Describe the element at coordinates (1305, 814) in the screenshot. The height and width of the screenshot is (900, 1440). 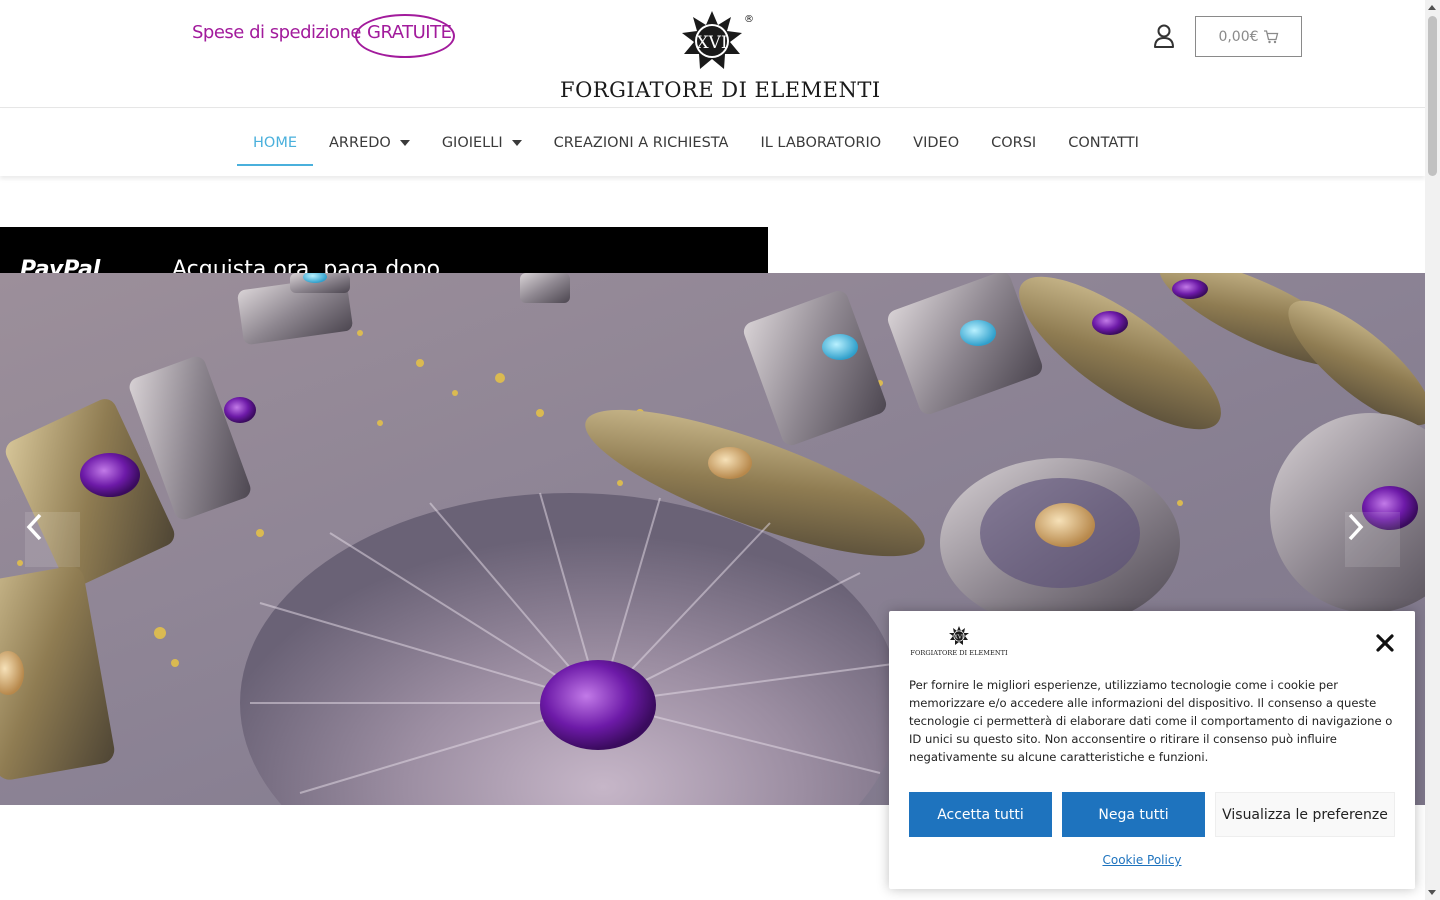
I see `view-preferences-button: Visualizza le preferenze` at that location.